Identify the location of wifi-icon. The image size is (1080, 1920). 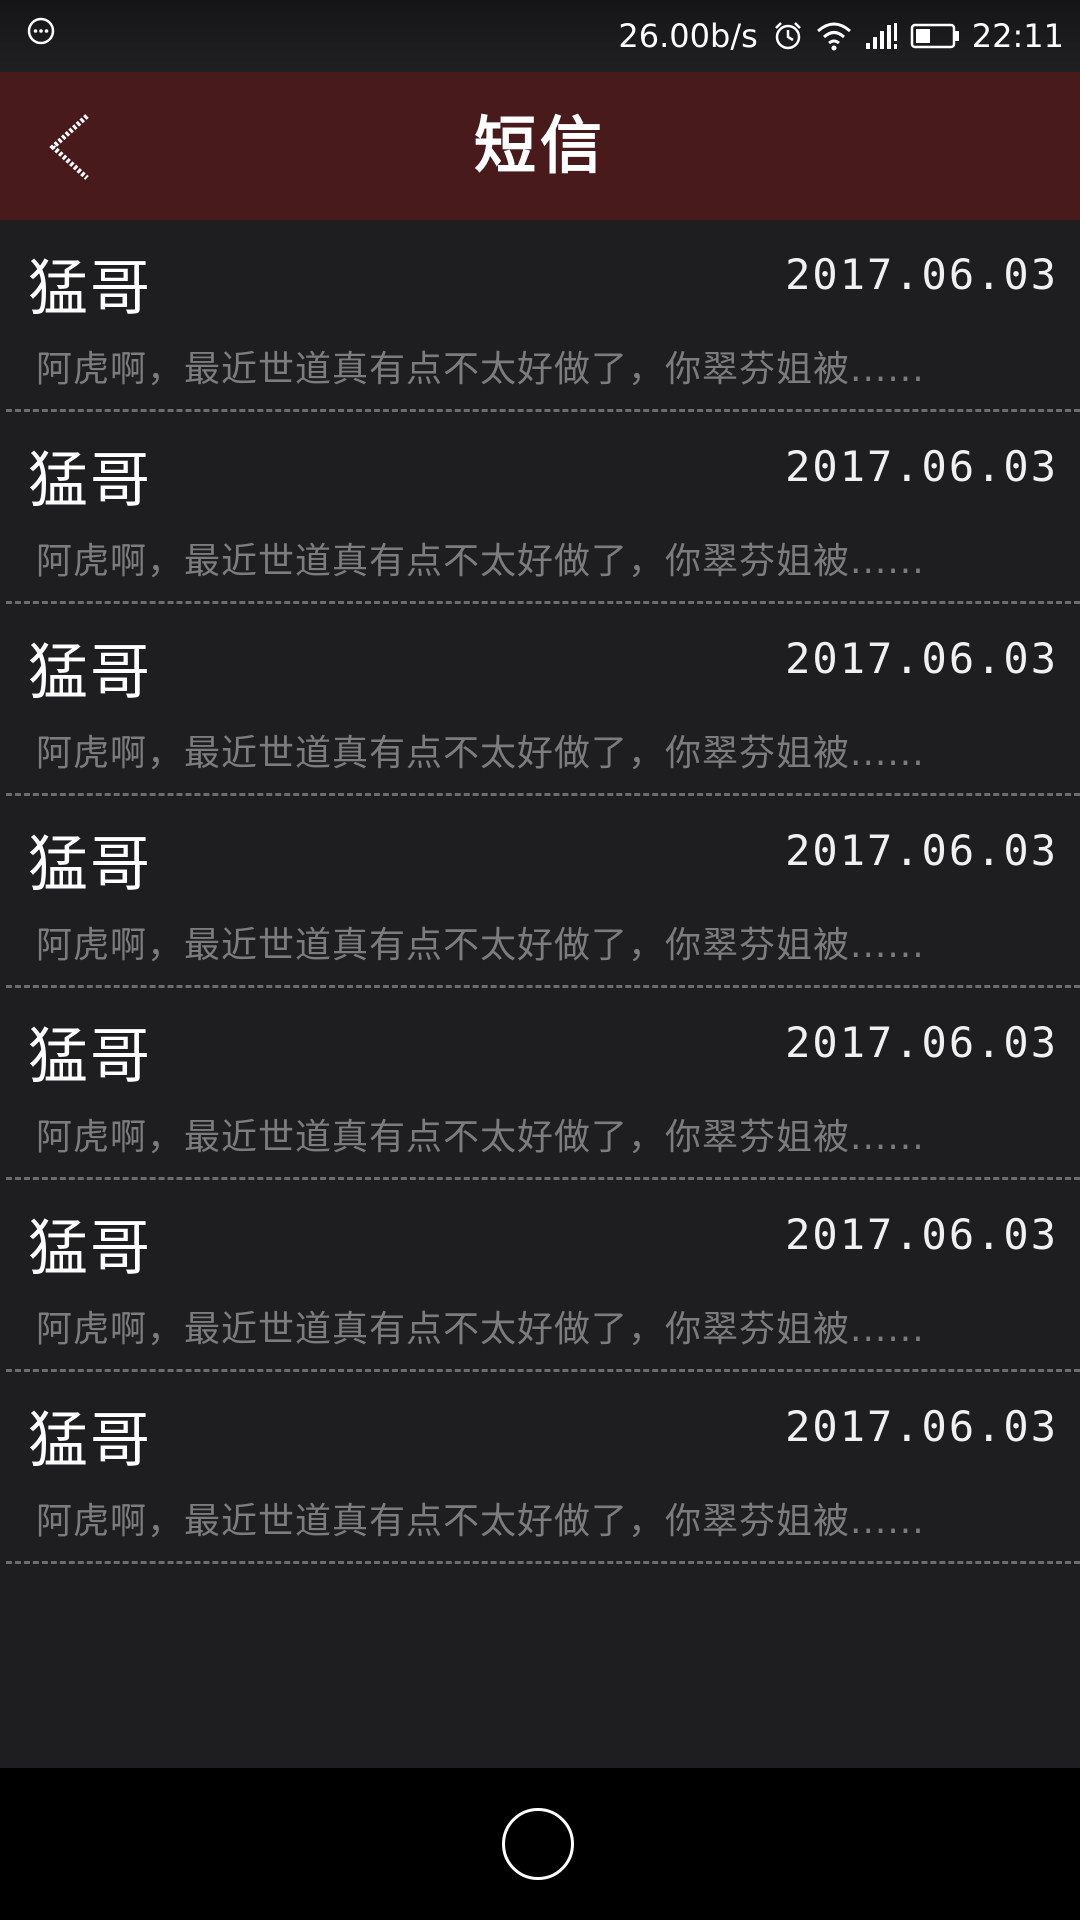
(833, 36).